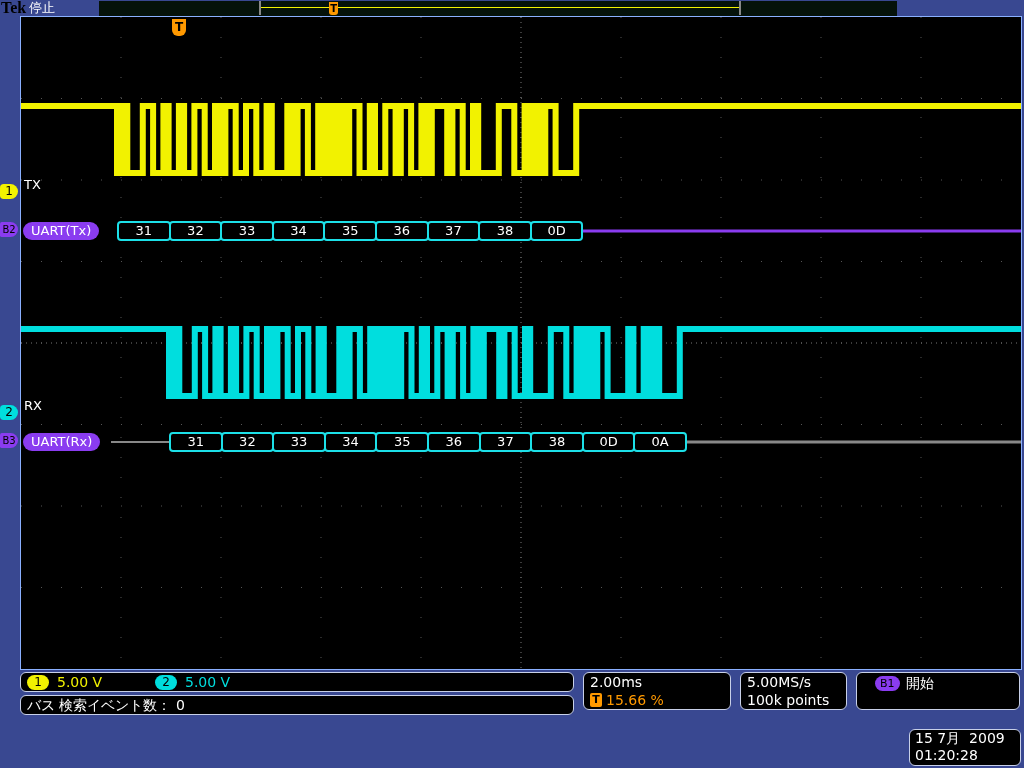  Describe the element at coordinates (919, 683) in the screenshot. I see `trigger-state: 開始` at that location.